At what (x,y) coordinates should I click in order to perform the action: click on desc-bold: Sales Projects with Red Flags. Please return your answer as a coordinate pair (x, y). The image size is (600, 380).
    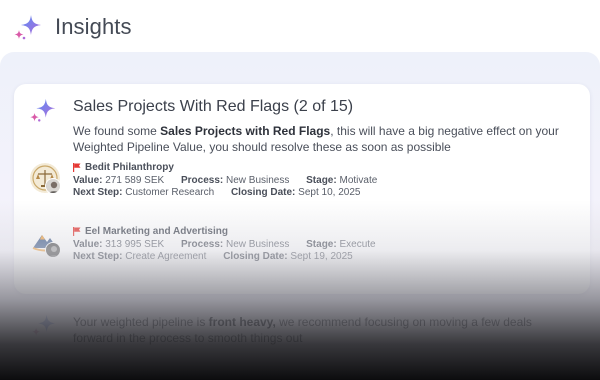
    Looking at the image, I should click on (245, 131).